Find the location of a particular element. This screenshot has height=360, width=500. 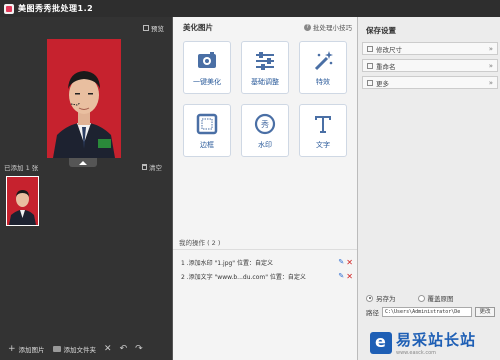

path-label: 路径 is located at coordinates (372, 313).